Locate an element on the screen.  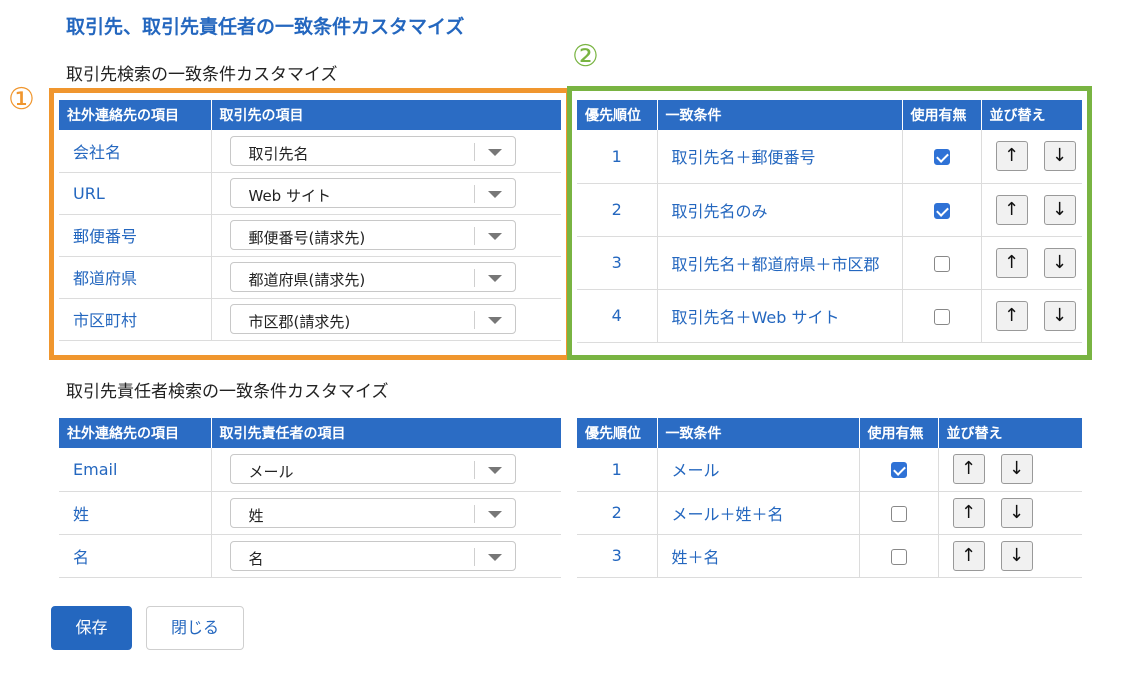
priority-number: 3 is located at coordinates (617, 556).